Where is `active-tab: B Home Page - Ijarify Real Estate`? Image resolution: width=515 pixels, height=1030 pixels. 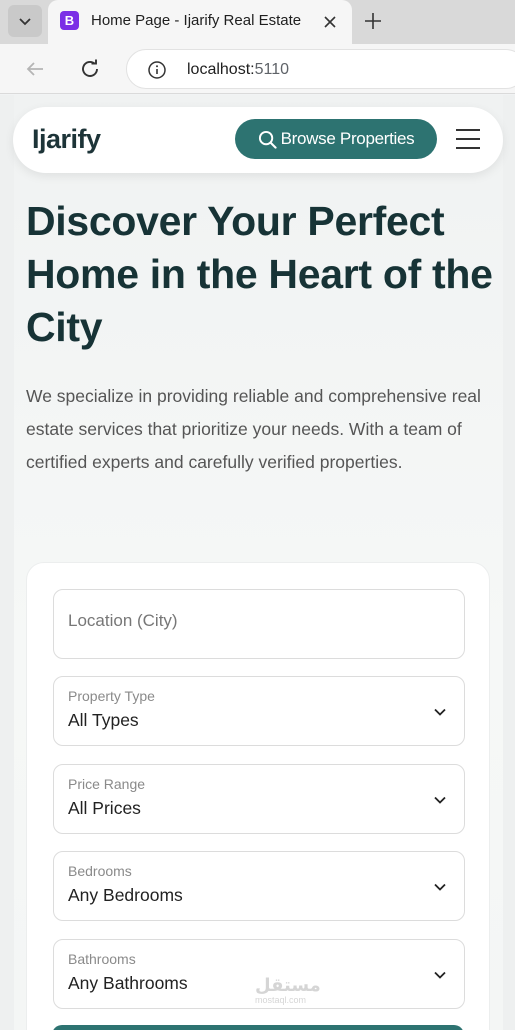 active-tab: B Home Page - Ijarify Real Estate is located at coordinates (200, 22).